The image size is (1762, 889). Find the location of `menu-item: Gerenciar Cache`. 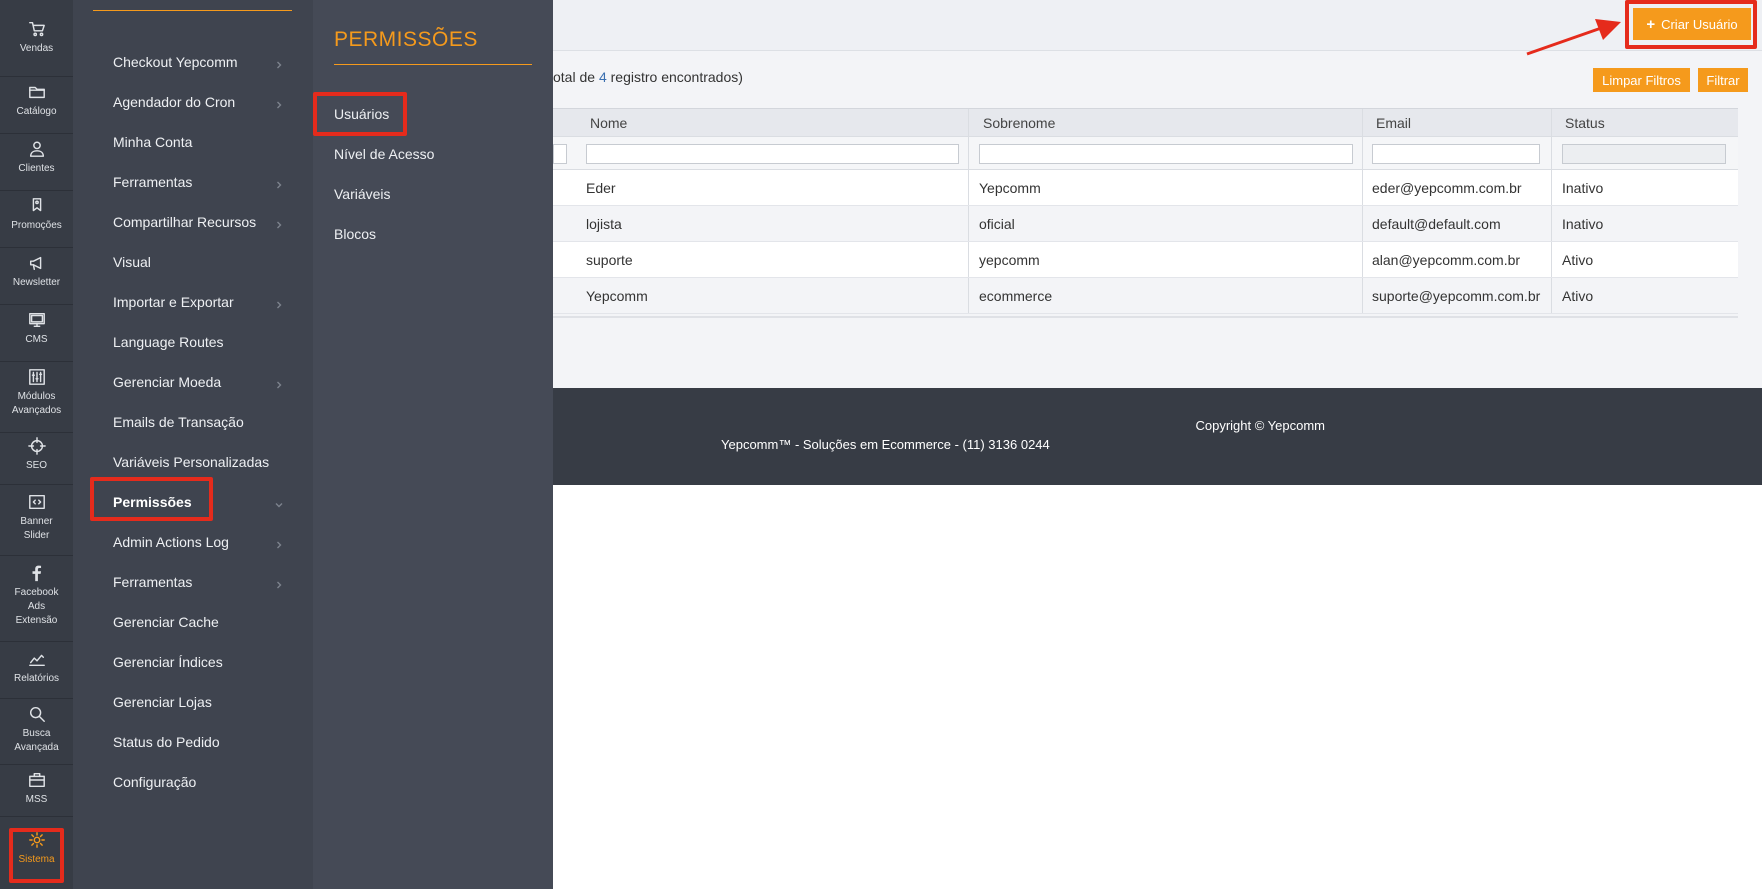

menu-item: Gerenciar Cache is located at coordinates (193, 622).